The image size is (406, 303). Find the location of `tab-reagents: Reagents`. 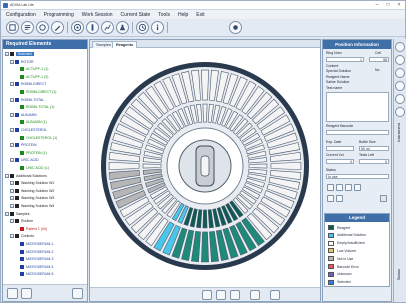

tab-reagents: Reagents is located at coordinates (125, 44).